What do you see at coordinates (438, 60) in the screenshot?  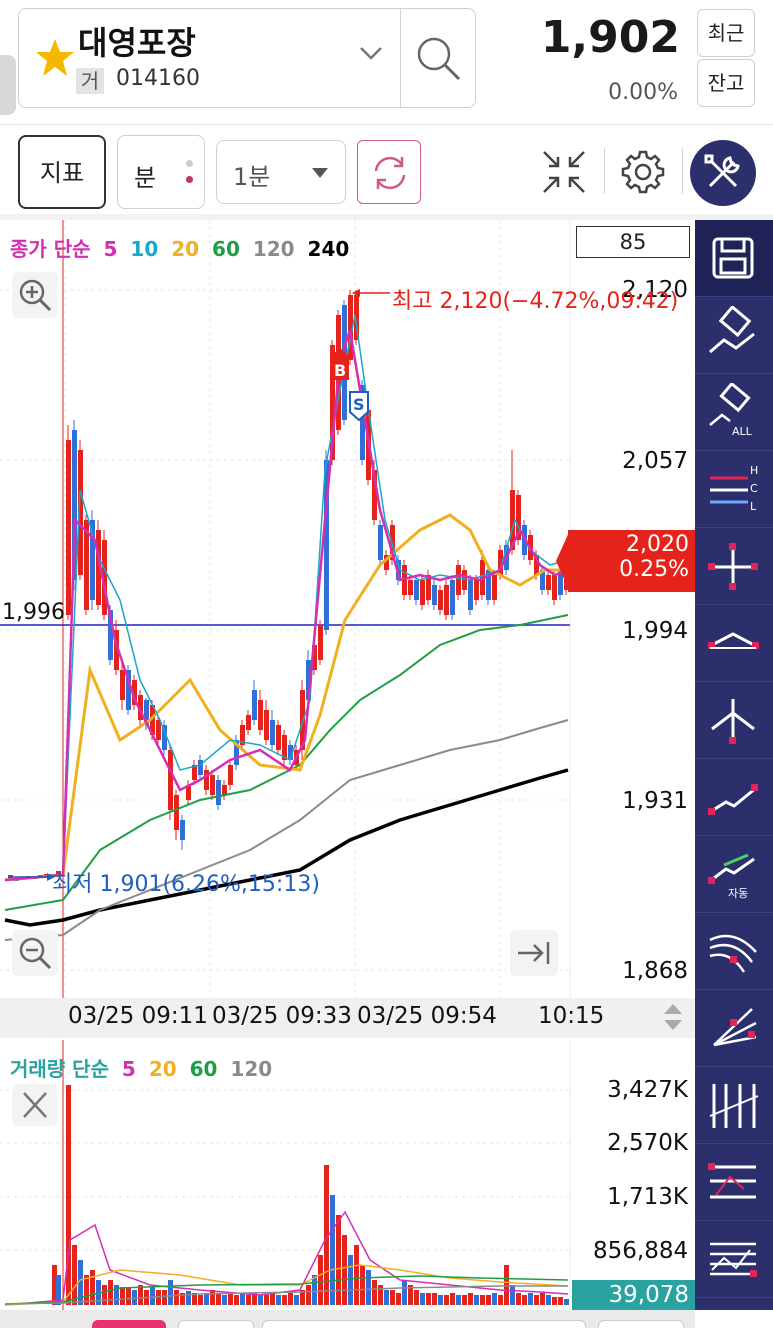 I see `search-icon` at bounding box center [438, 60].